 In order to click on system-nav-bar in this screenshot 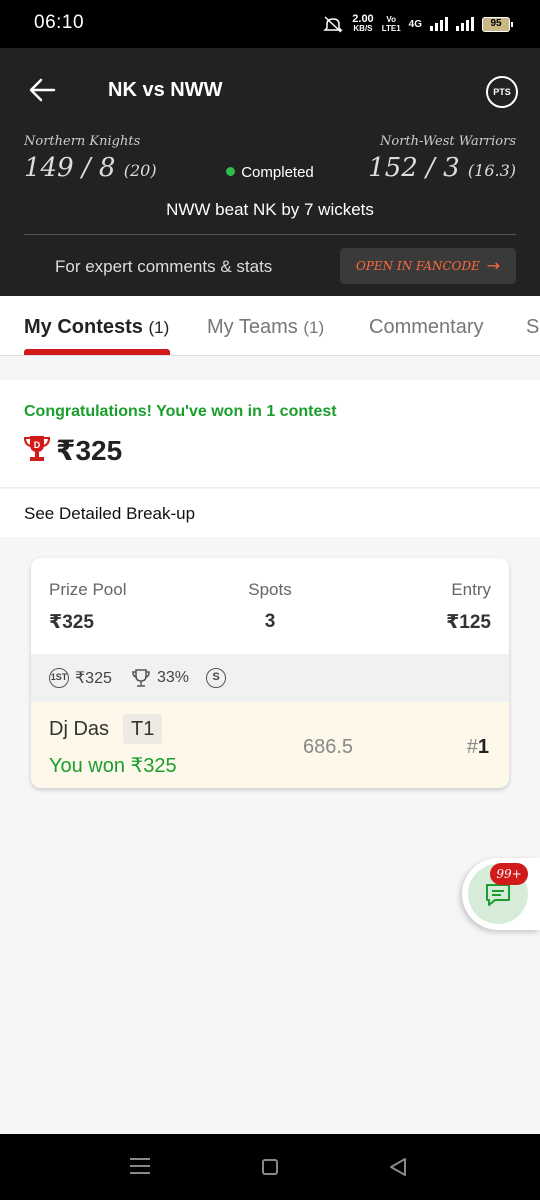, I will do `click(270, 1167)`.